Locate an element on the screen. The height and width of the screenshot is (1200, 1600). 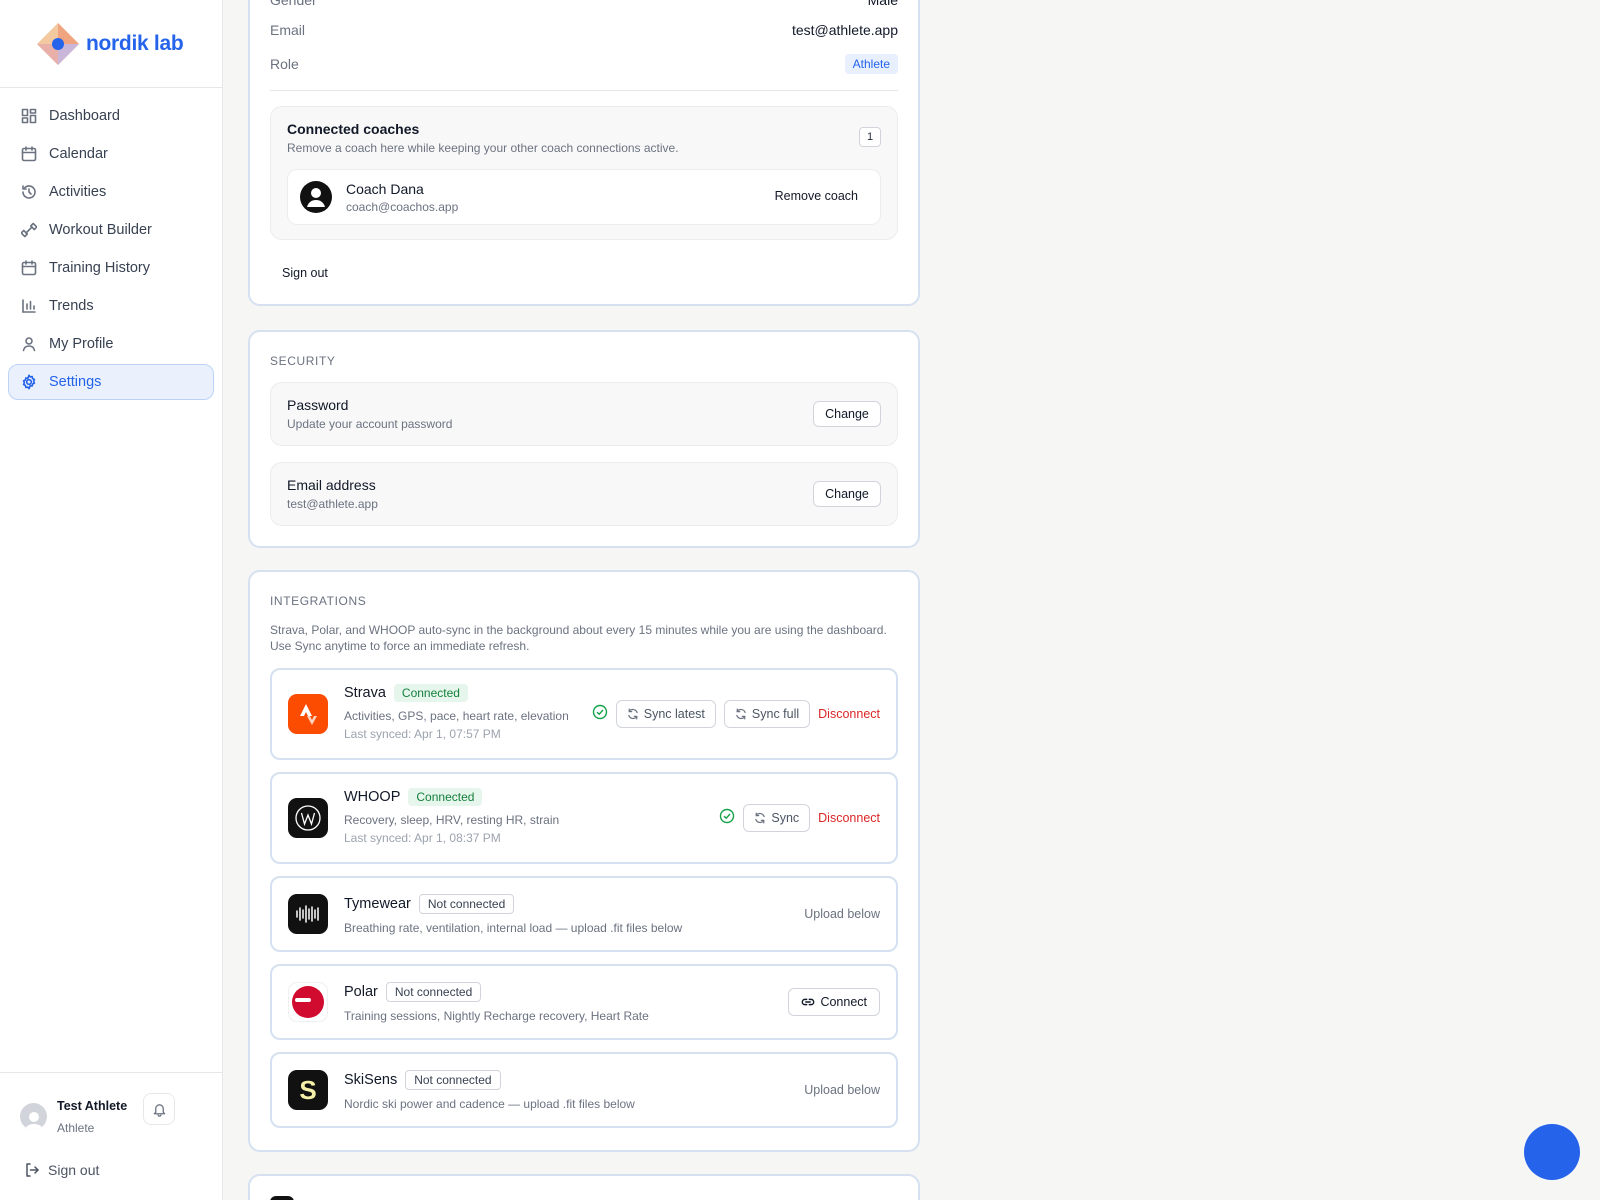
brand: nordik lab is located at coordinates (111, 44).